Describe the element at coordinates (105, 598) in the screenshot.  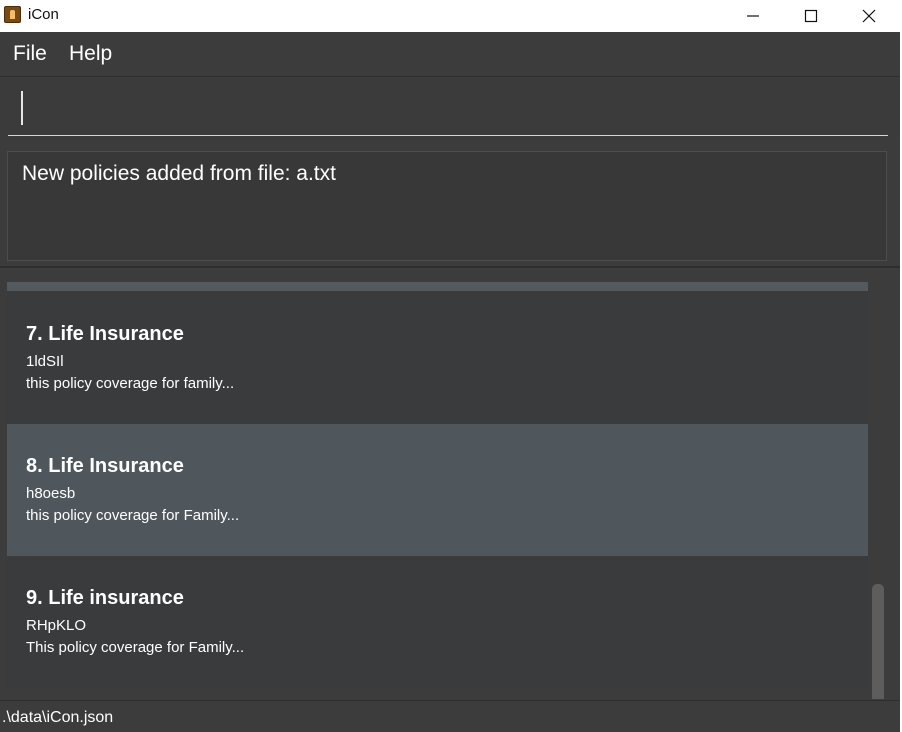
I see `policy-title: 9. Life insurance` at that location.